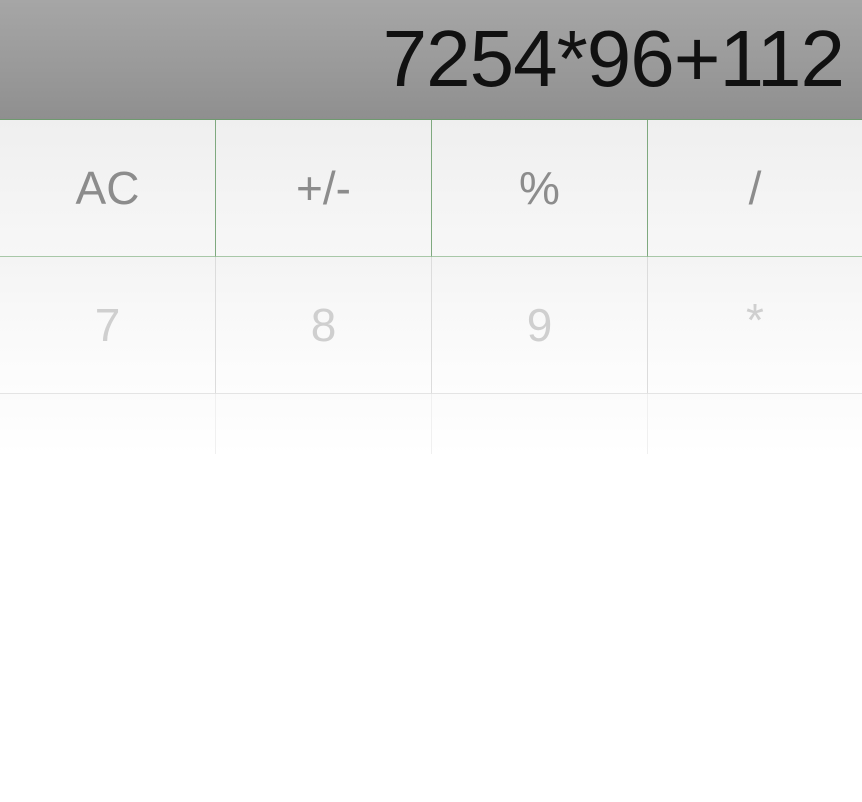 Image resolution: width=862 pixels, height=802 pixels. I want to click on key-percent: %, so click(539, 188).